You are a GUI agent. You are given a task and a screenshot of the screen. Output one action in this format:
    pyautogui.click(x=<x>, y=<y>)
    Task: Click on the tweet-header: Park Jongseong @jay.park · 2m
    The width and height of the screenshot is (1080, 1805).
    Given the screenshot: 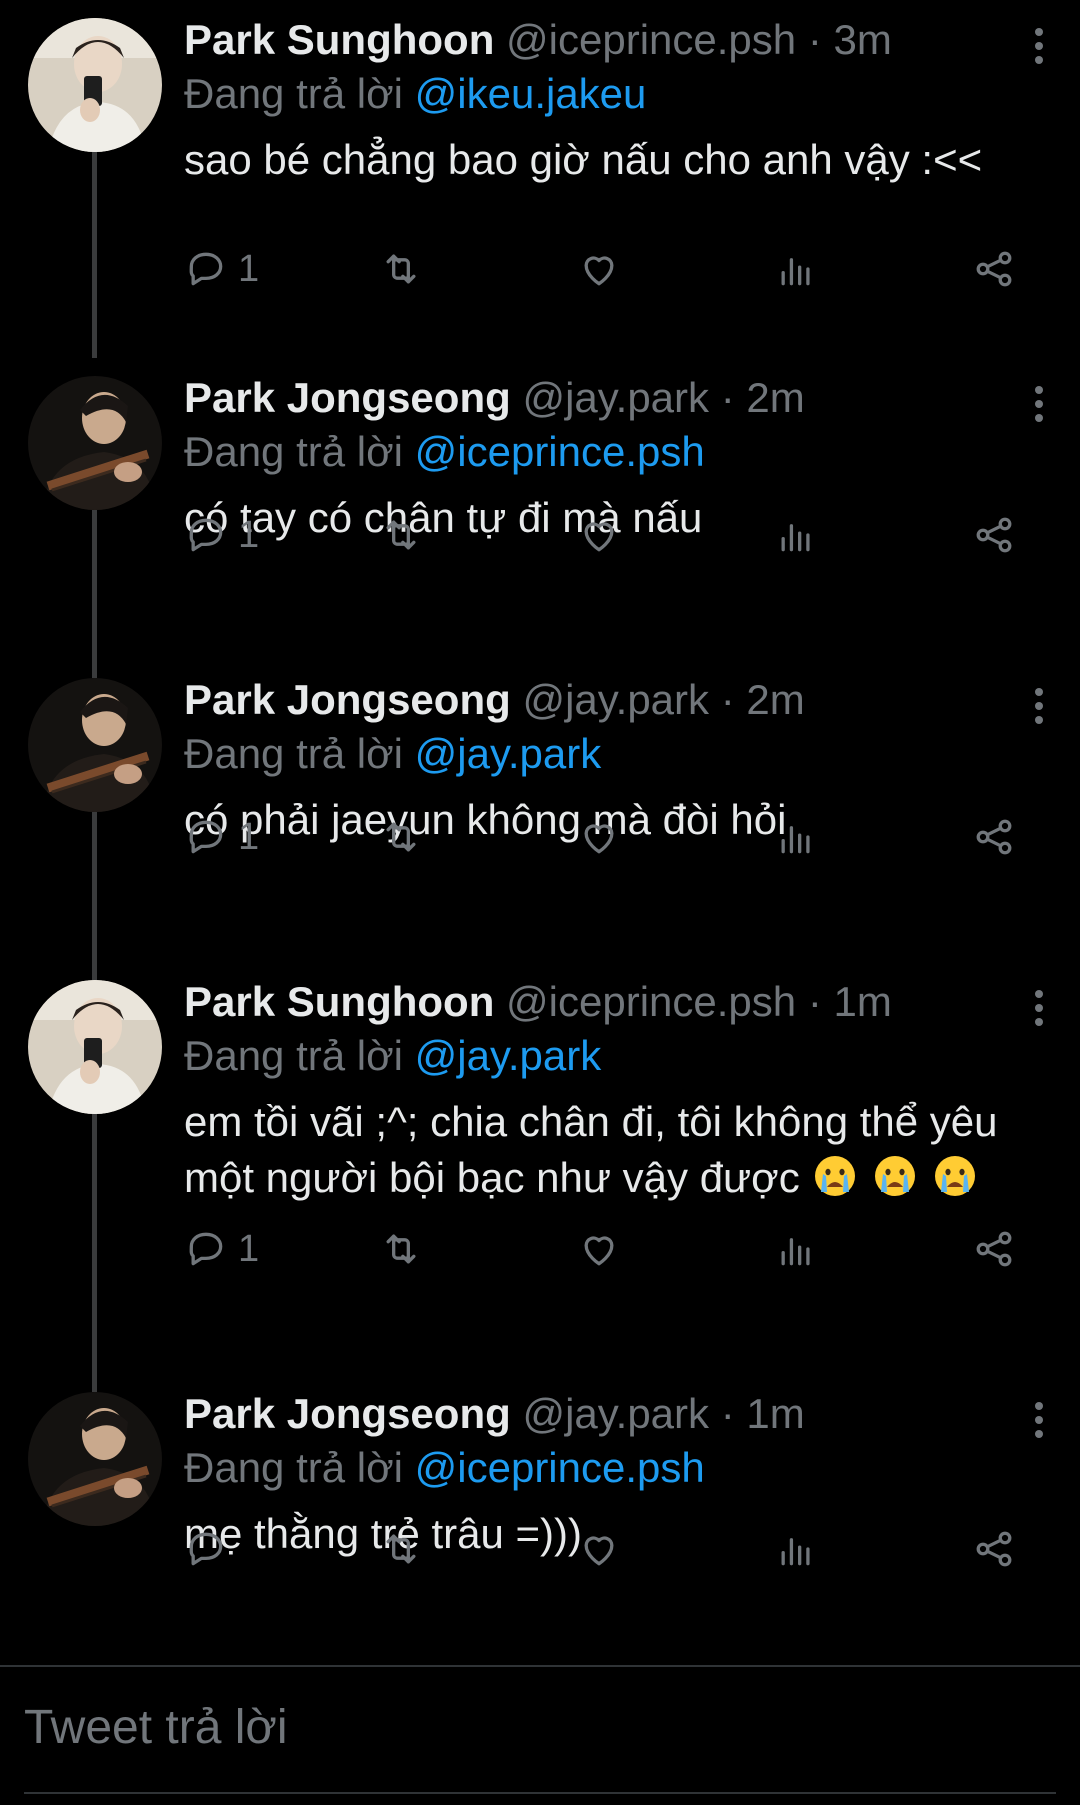 What is the action you would take?
    pyautogui.click(x=612, y=398)
    